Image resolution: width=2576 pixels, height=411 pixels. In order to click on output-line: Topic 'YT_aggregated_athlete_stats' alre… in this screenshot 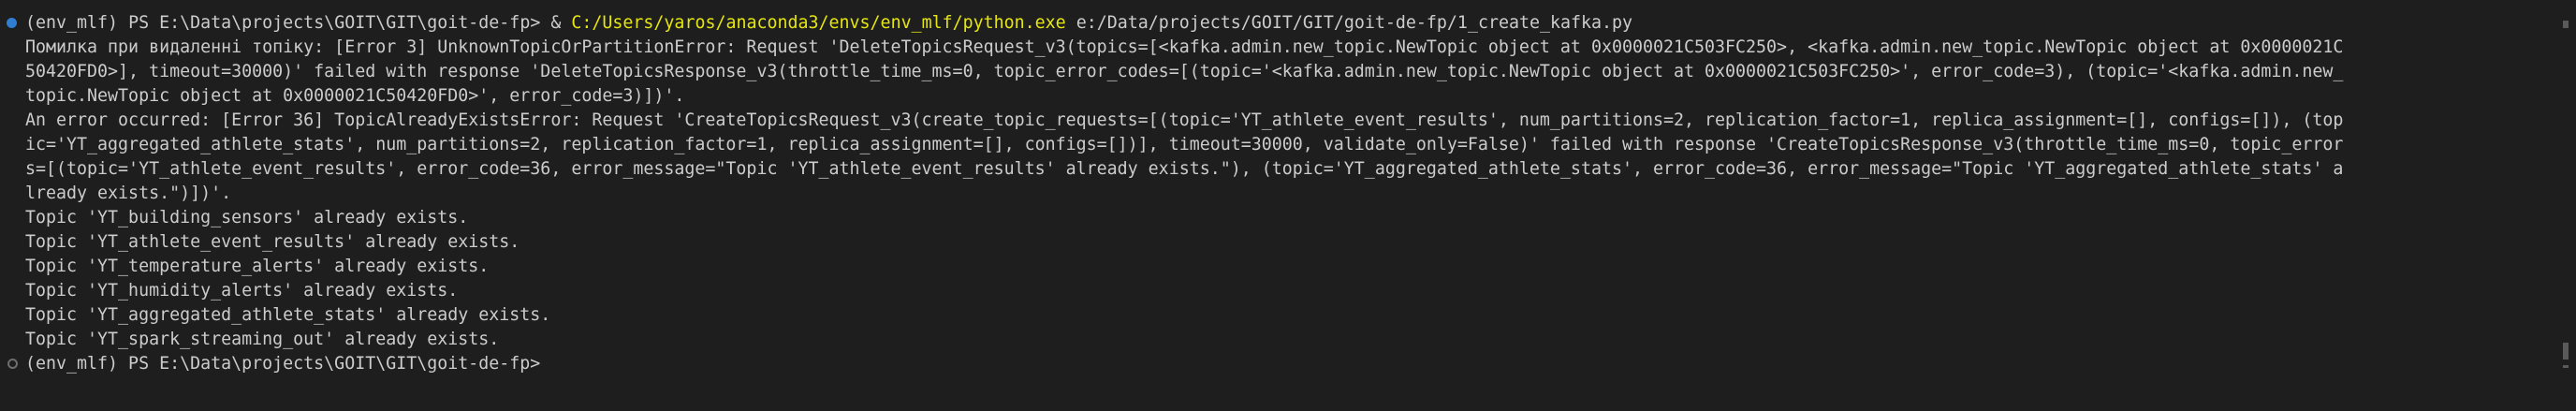, I will do `click(288, 315)`.